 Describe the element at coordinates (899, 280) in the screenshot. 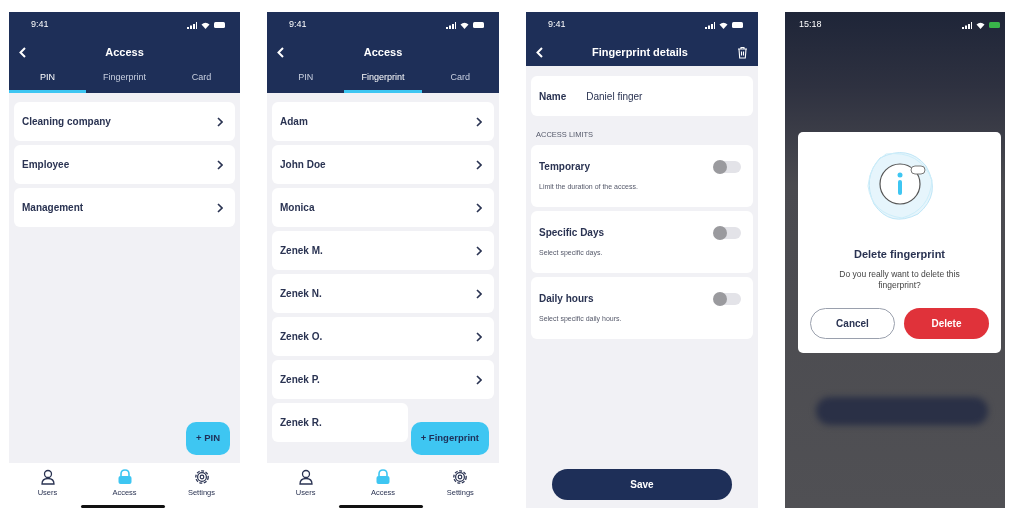

I see `dialog-message: Do you really want to delete this fingerprint?` at that location.